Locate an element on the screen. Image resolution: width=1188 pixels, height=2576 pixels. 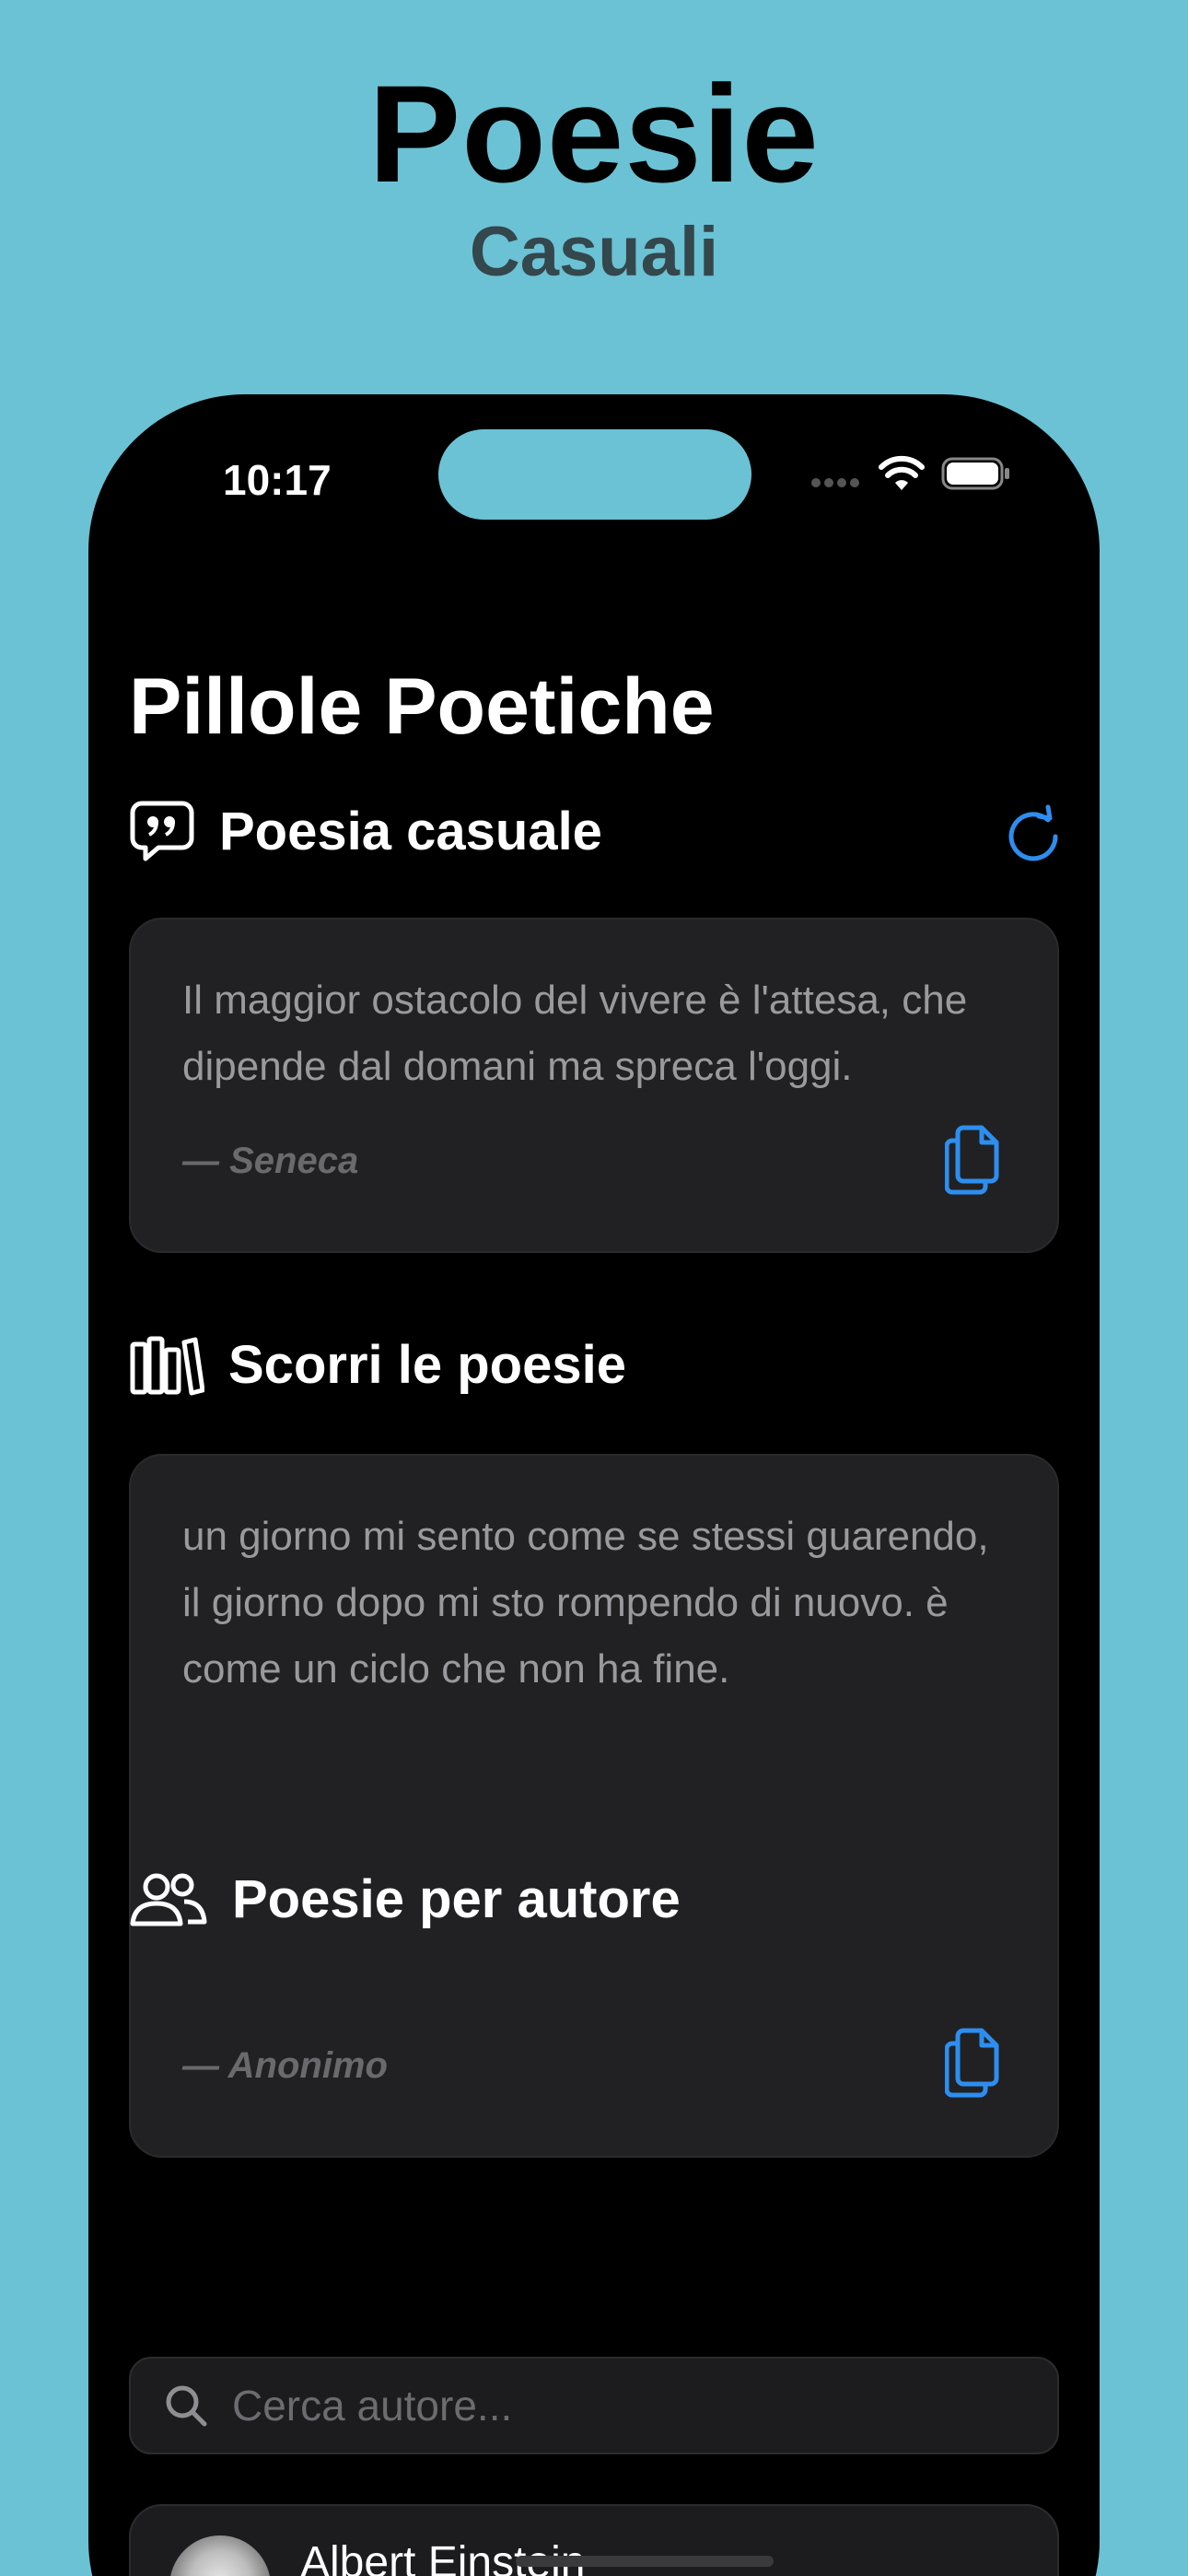
status-time: 10:17 is located at coordinates (277, 480).